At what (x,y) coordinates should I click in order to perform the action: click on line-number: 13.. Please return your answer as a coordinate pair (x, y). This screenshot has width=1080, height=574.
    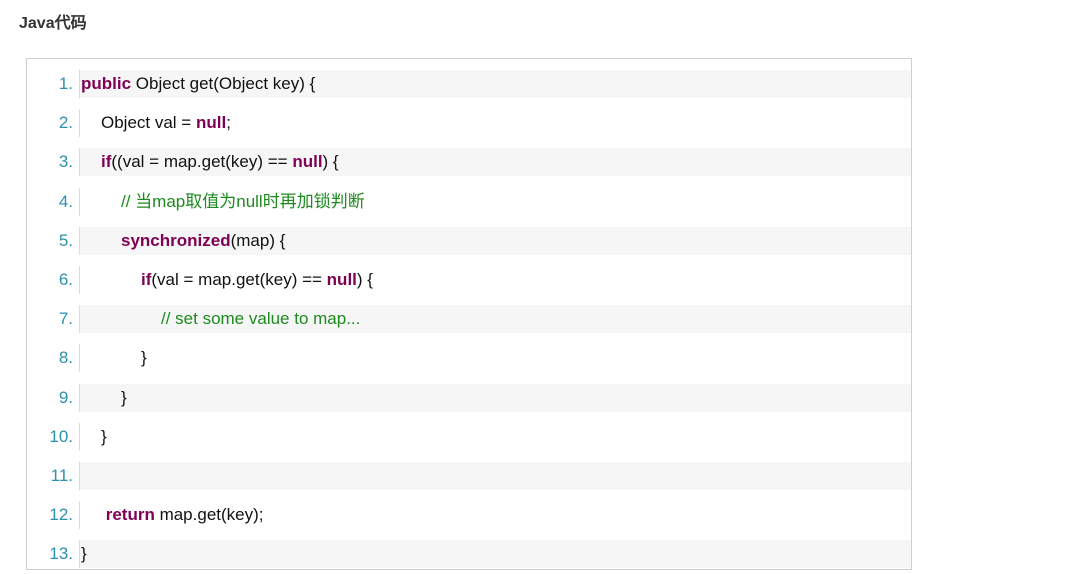
    Looking at the image, I should click on (61, 554).